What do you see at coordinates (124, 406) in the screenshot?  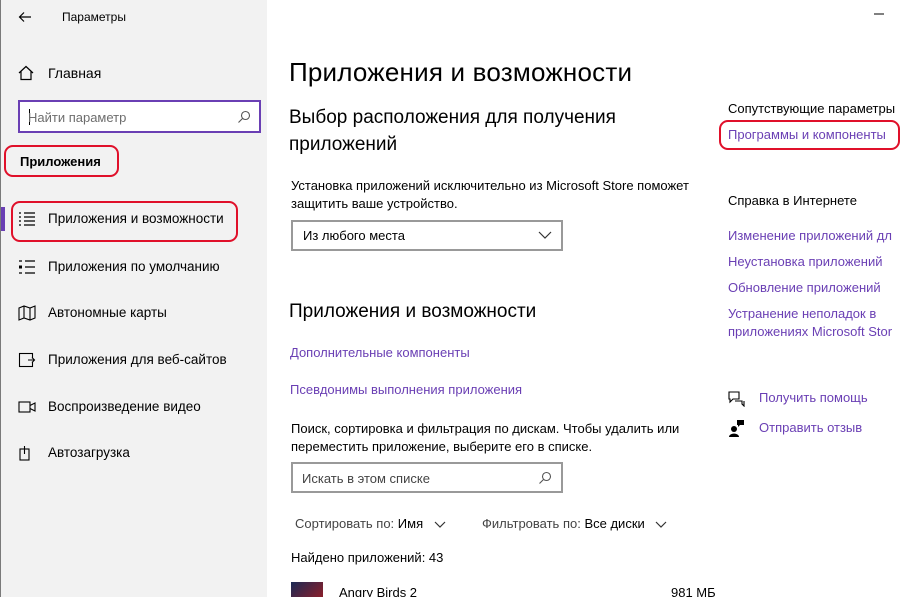 I see `sidebar-item-label: Воспроизведение видео` at bounding box center [124, 406].